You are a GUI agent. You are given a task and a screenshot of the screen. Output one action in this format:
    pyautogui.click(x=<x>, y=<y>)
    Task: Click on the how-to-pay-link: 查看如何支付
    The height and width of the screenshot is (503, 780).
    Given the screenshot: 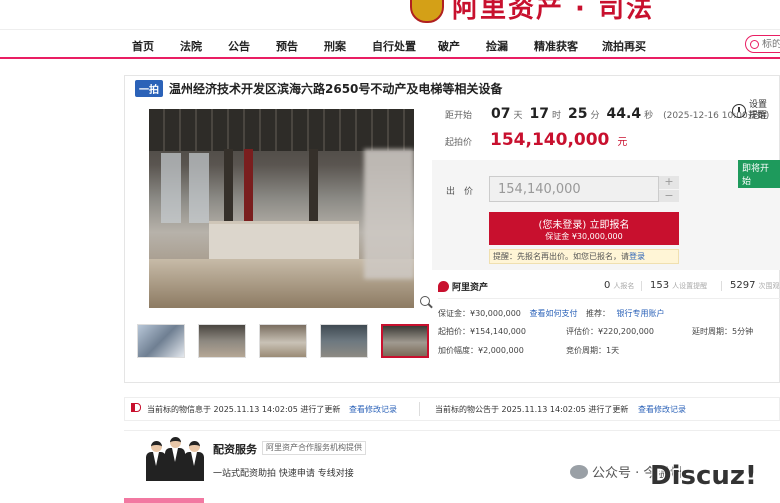 What is the action you would take?
    pyautogui.click(x=553, y=313)
    